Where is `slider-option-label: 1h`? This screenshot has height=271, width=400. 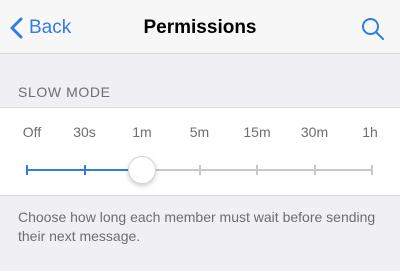
slider-option-label: 1h is located at coordinates (370, 132).